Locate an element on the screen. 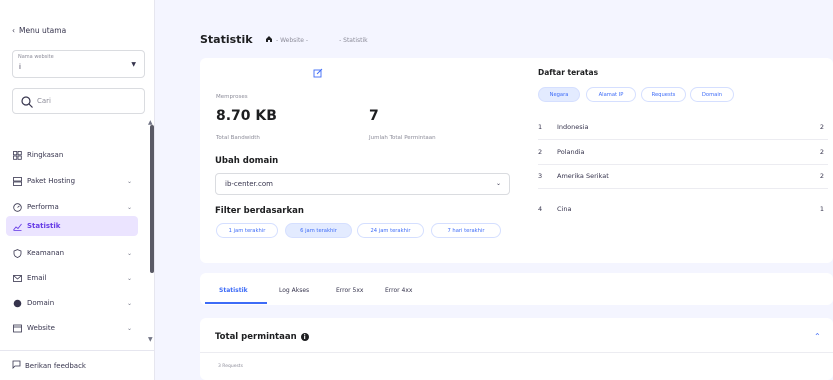 The height and width of the screenshot is (380, 833). sidebar-item-label: Domain is located at coordinates (41, 303).